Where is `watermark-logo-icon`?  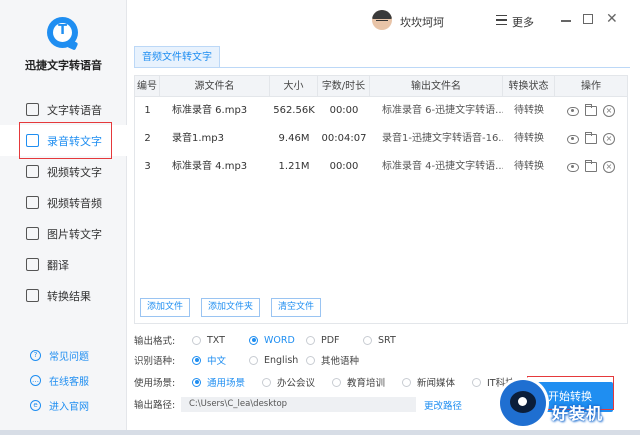
watermark-logo-icon is located at coordinates (523, 403).